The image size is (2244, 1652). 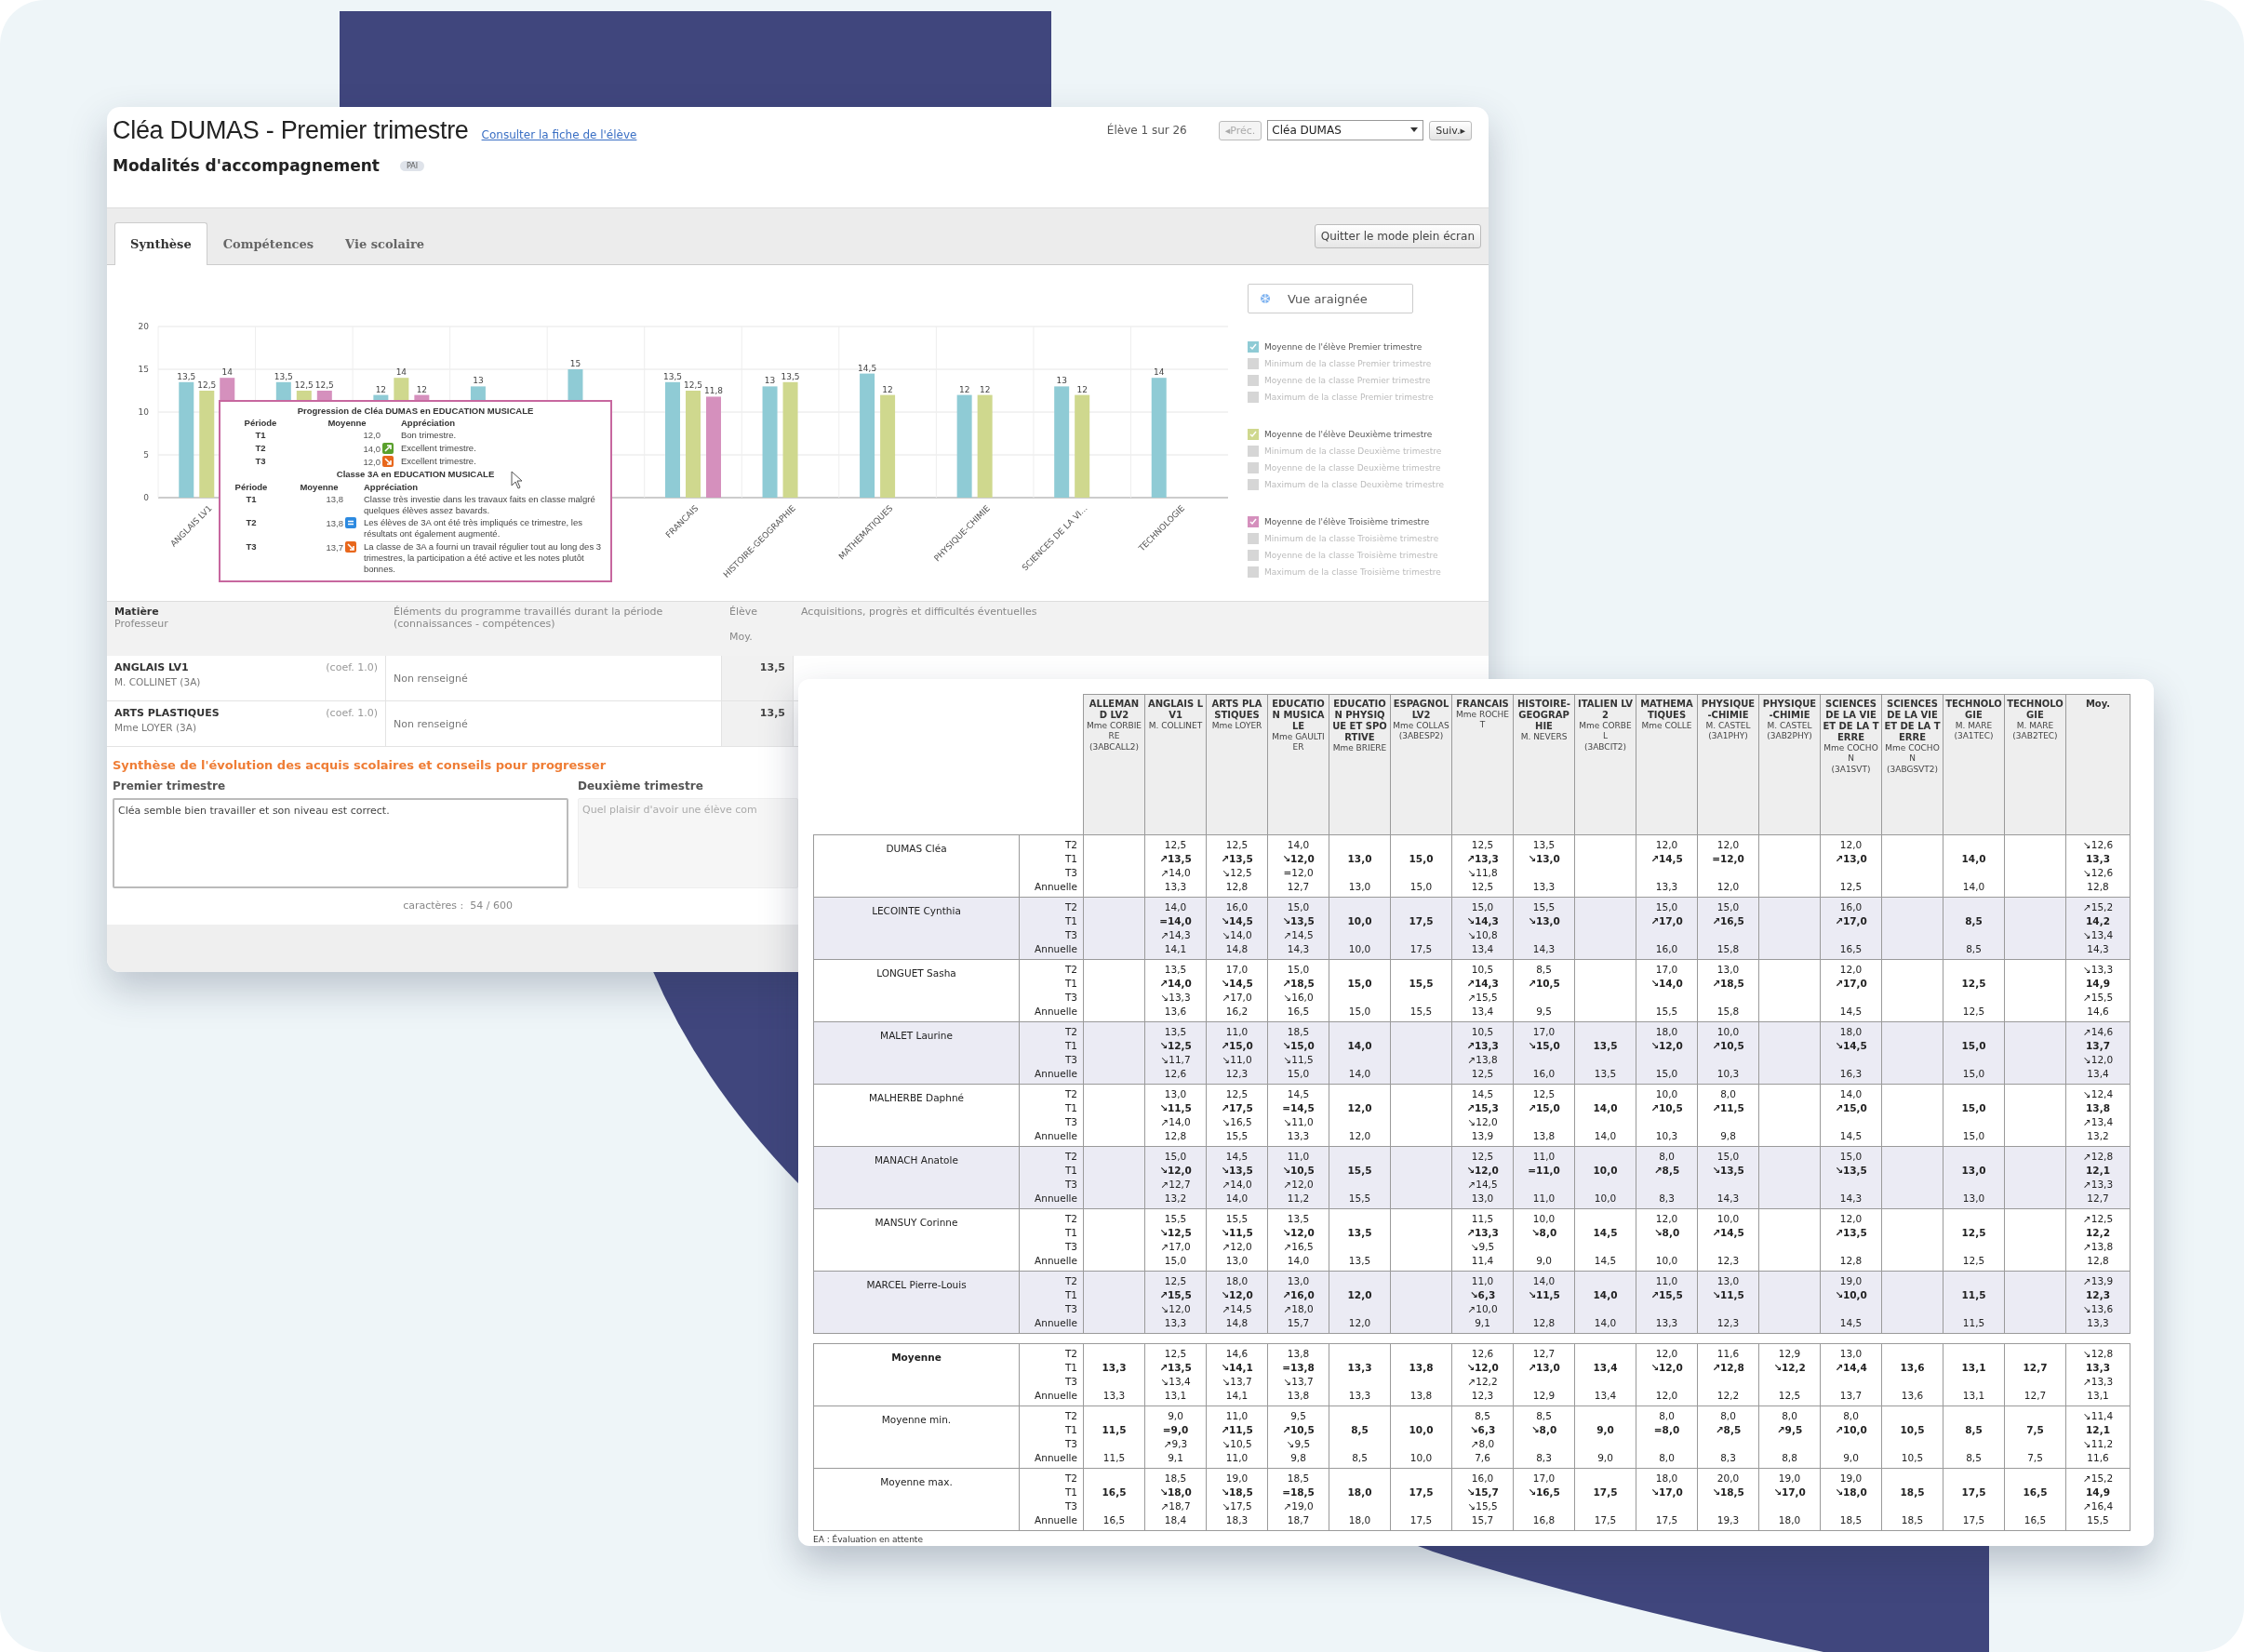 I want to click on subject-header: EDUCATION PHYSIQUE ET SPORTIVE, so click(x=1360, y=721).